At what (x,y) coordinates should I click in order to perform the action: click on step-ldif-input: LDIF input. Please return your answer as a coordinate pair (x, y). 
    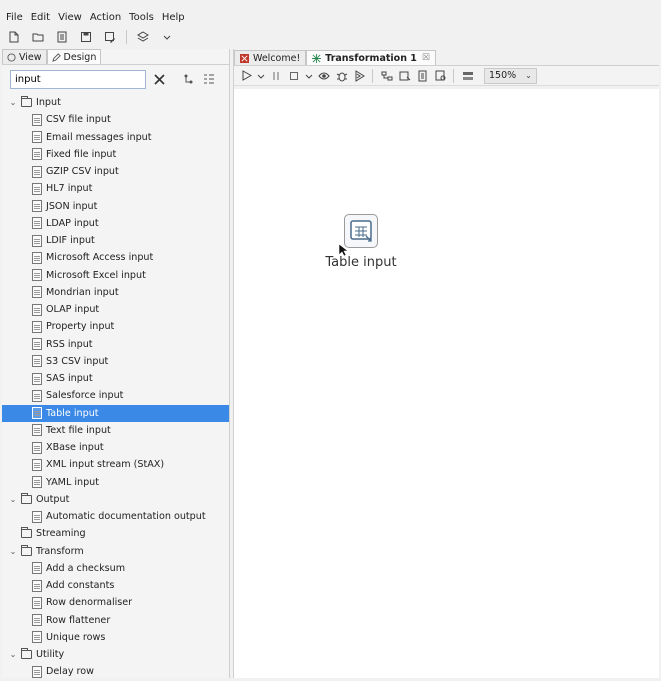
    Looking at the image, I should click on (115, 240).